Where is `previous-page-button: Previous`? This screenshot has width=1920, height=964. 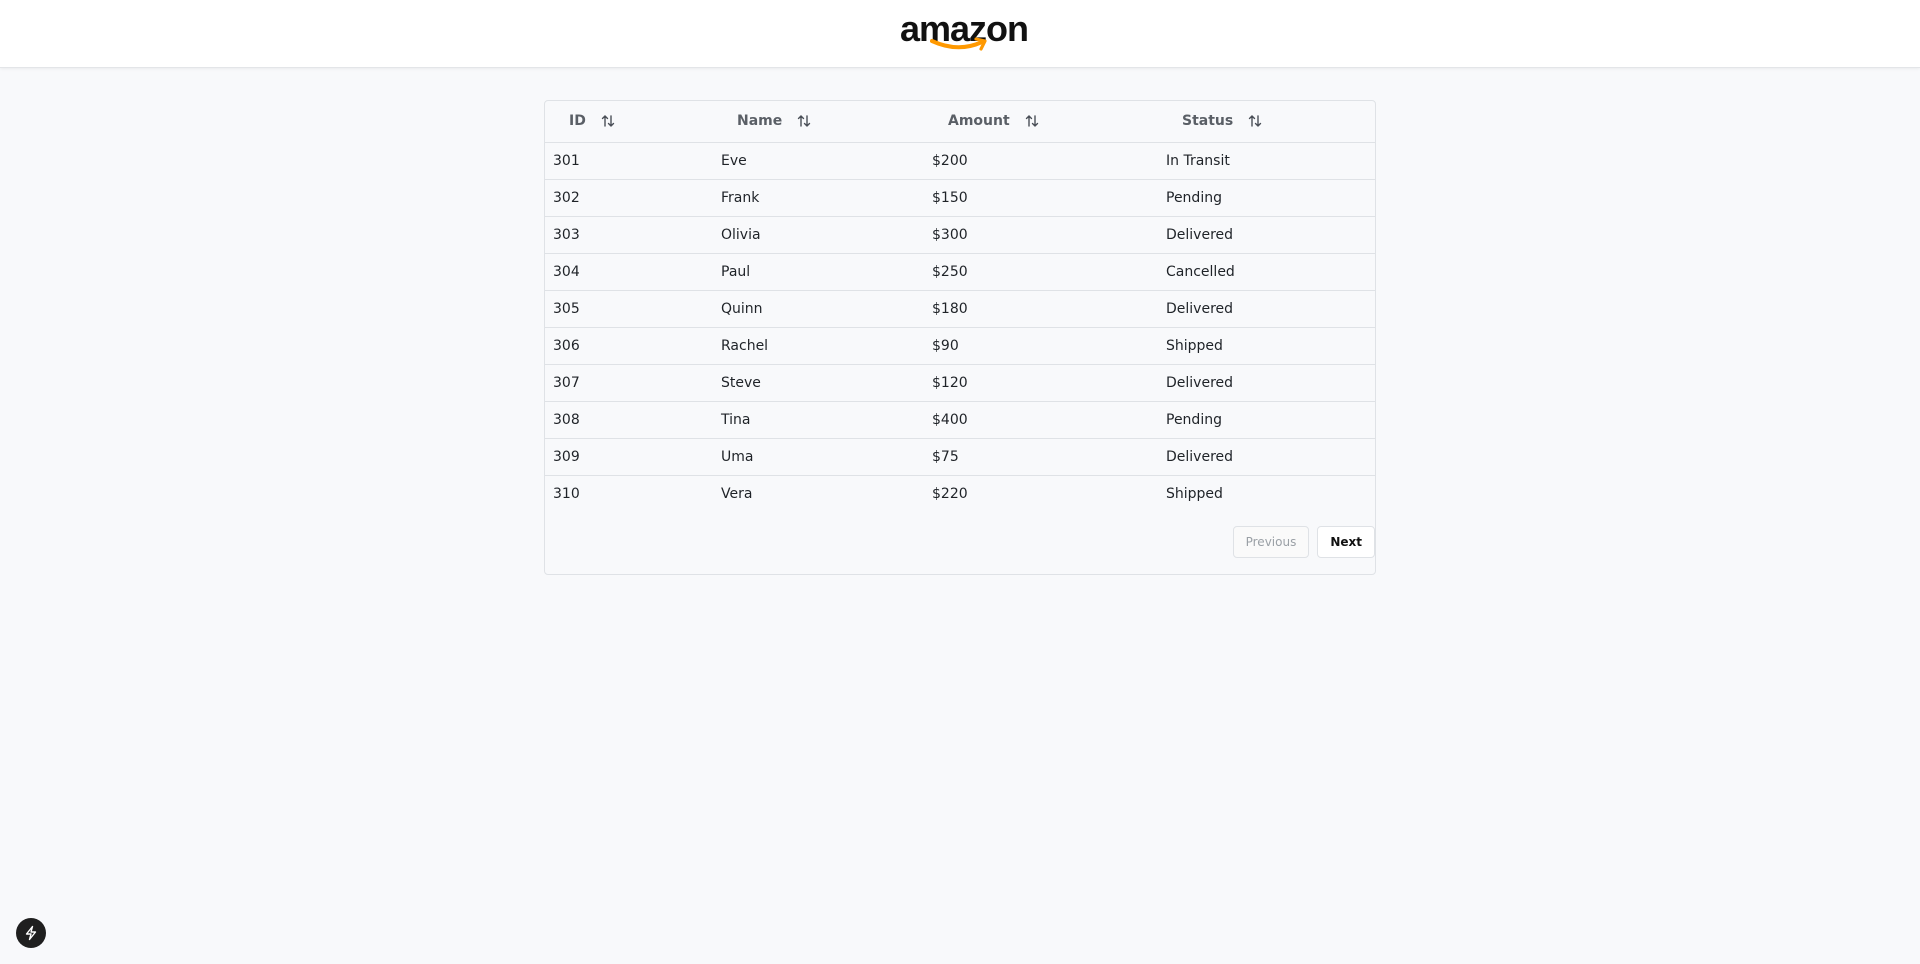
previous-page-button: Previous is located at coordinates (1271, 542).